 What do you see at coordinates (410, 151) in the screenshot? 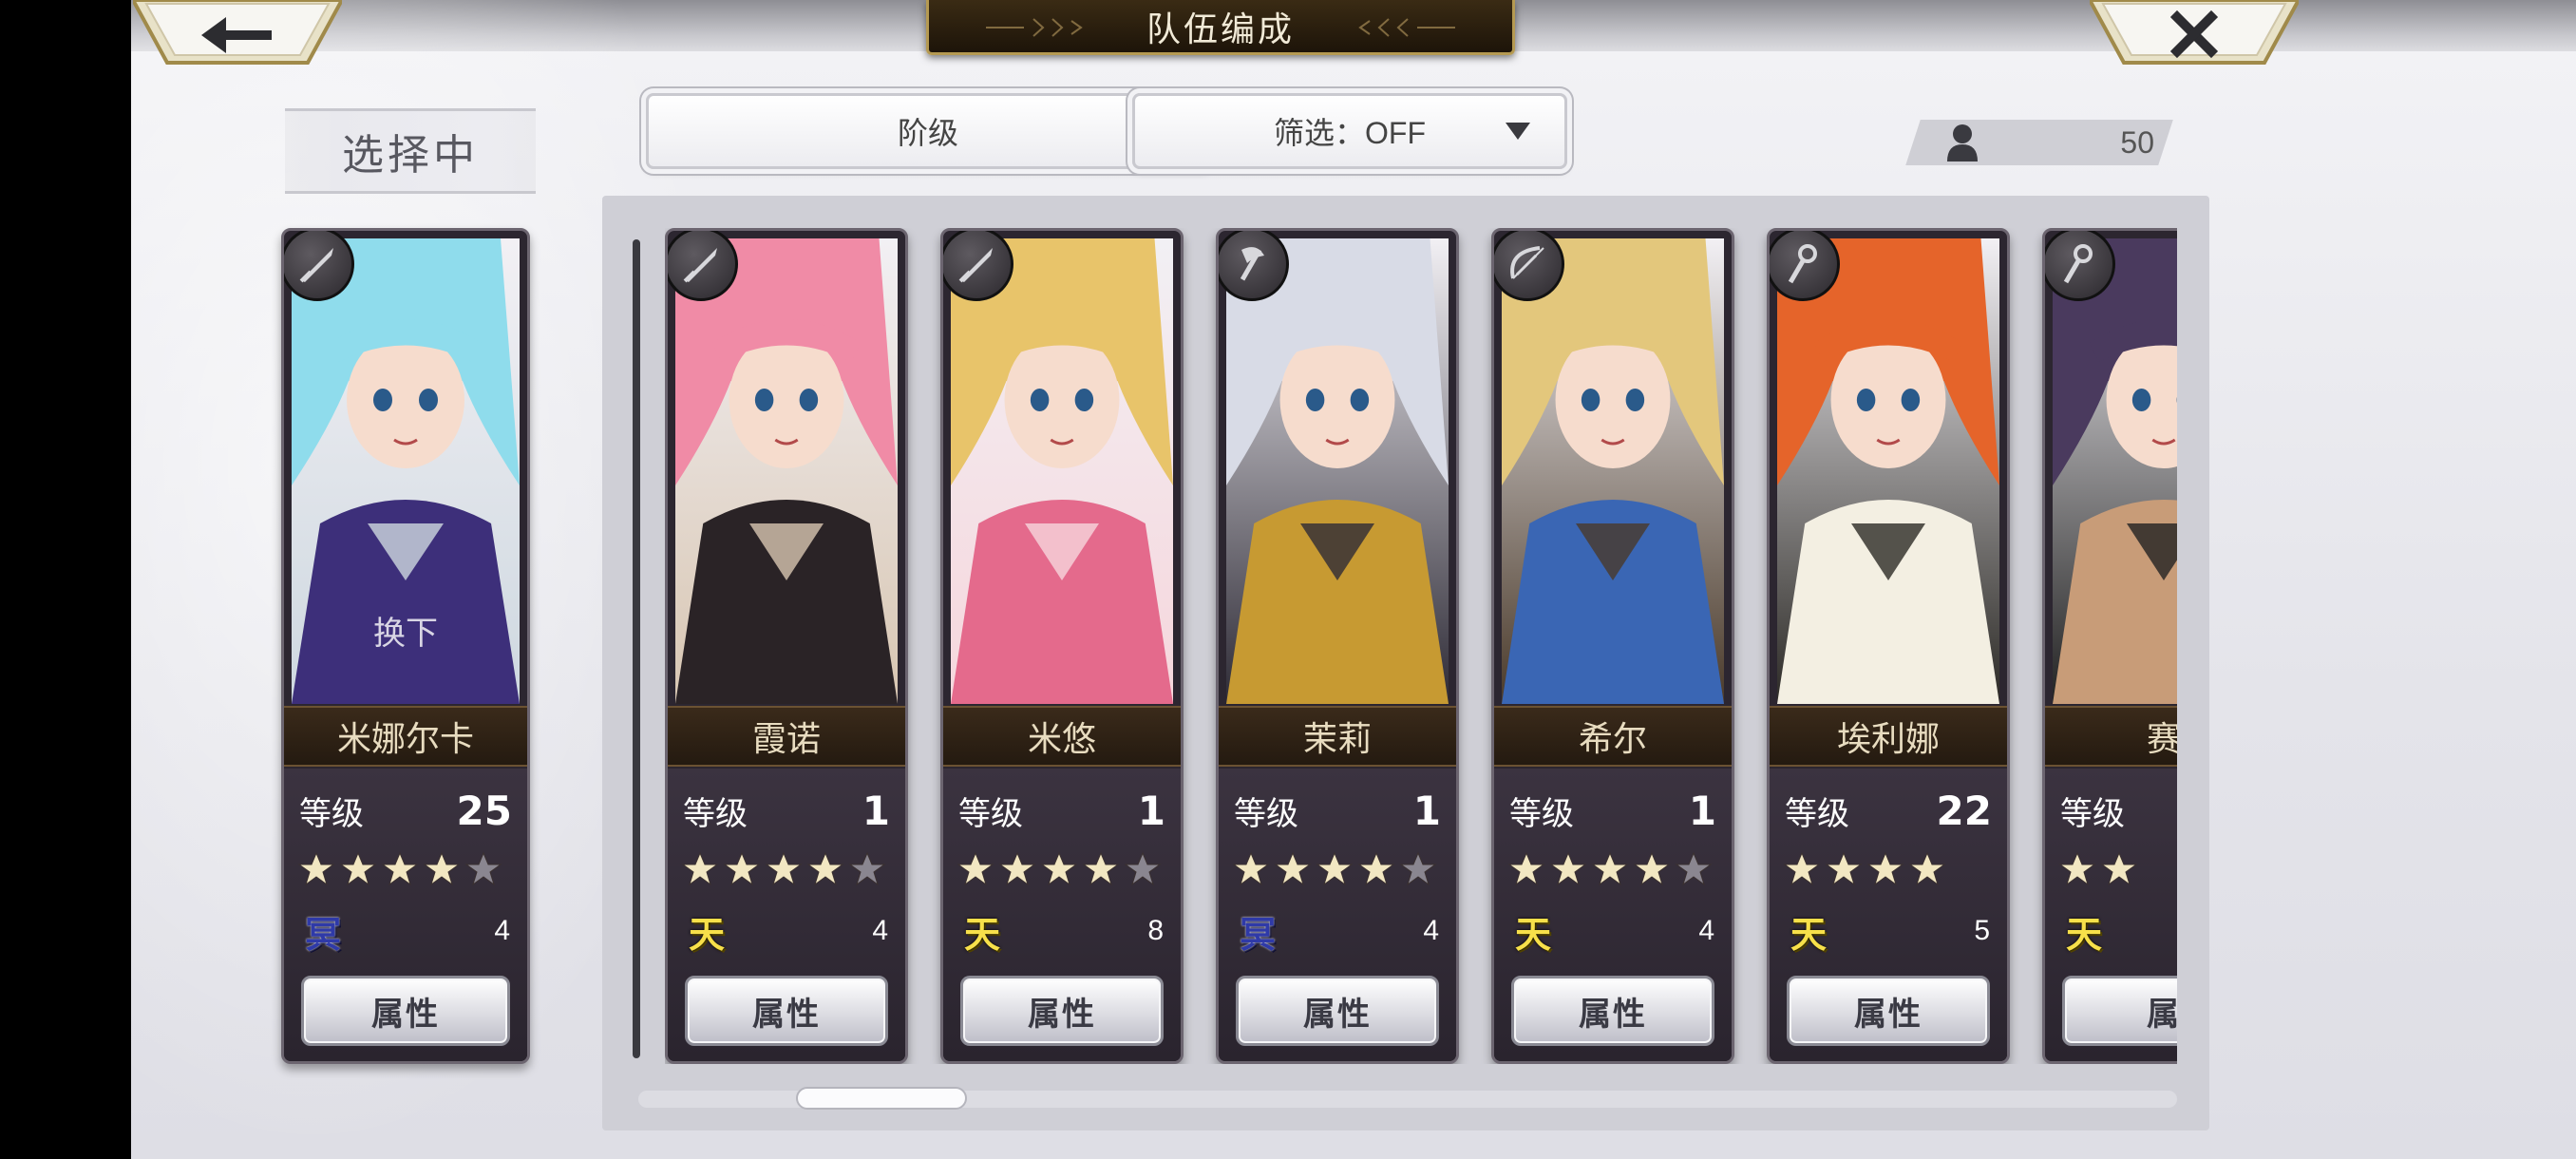
I see `selected-label: 选择中` at bounding box center [410, 151].